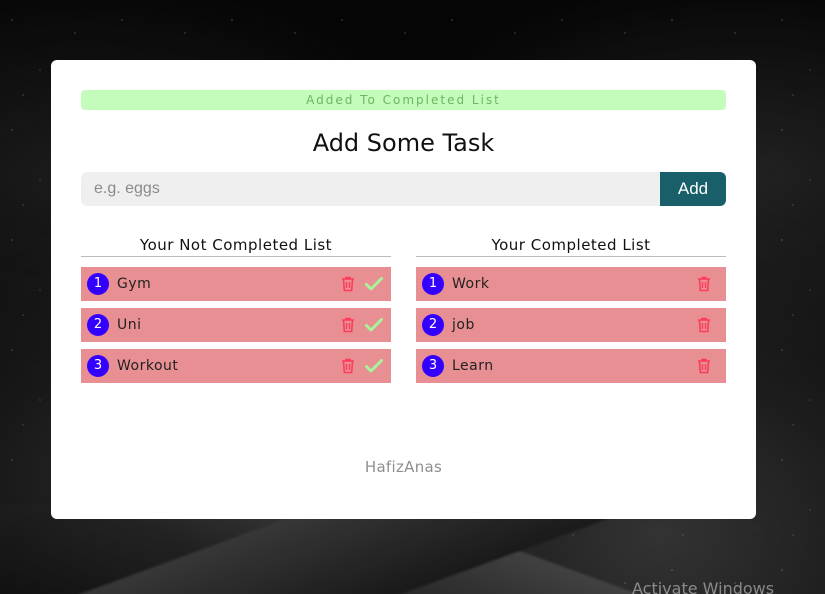 Image resolution: width=825 pixels, height=594 pixels. What do you see at coordinates (129, 325) in the screenshot?
I see `item-label: Uni` at bounding box center [129, 325].